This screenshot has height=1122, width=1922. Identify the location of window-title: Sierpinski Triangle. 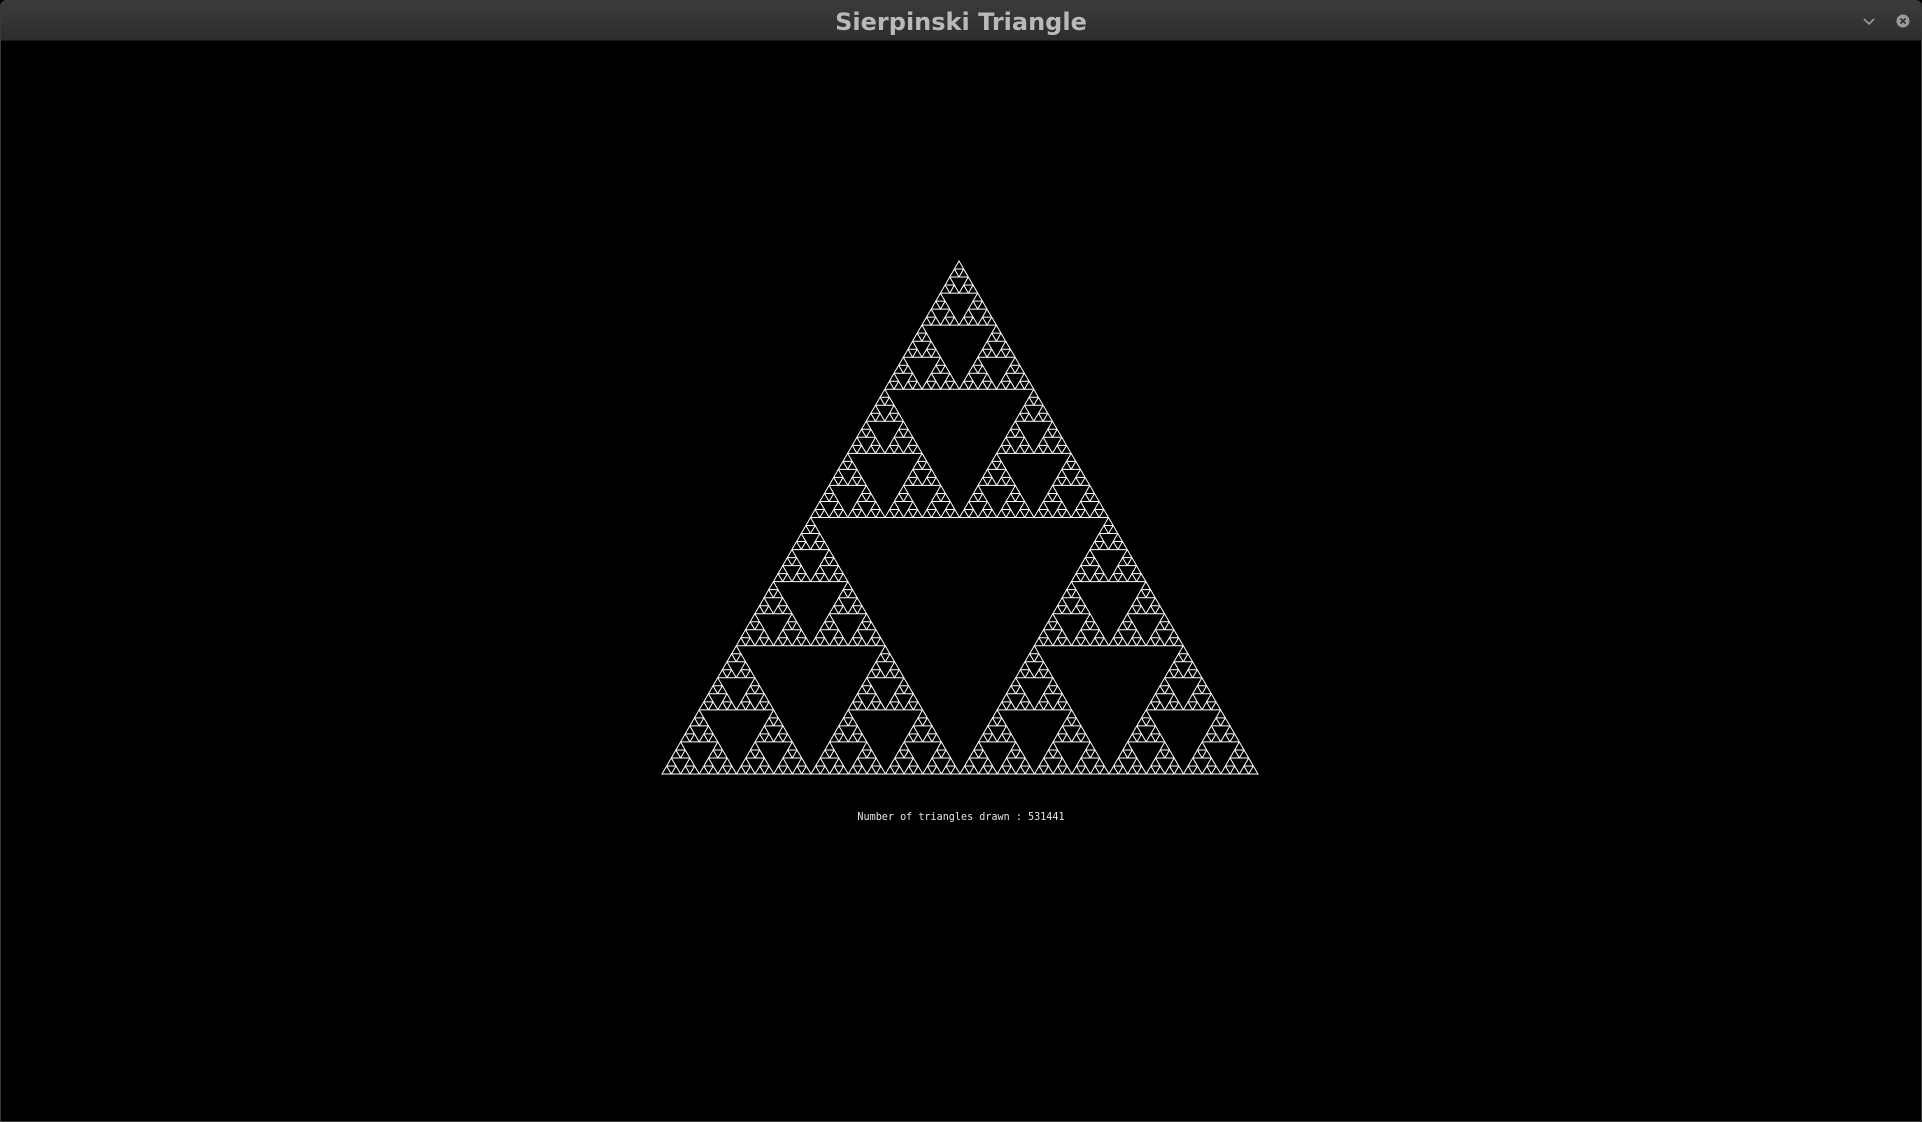
(961, 22).